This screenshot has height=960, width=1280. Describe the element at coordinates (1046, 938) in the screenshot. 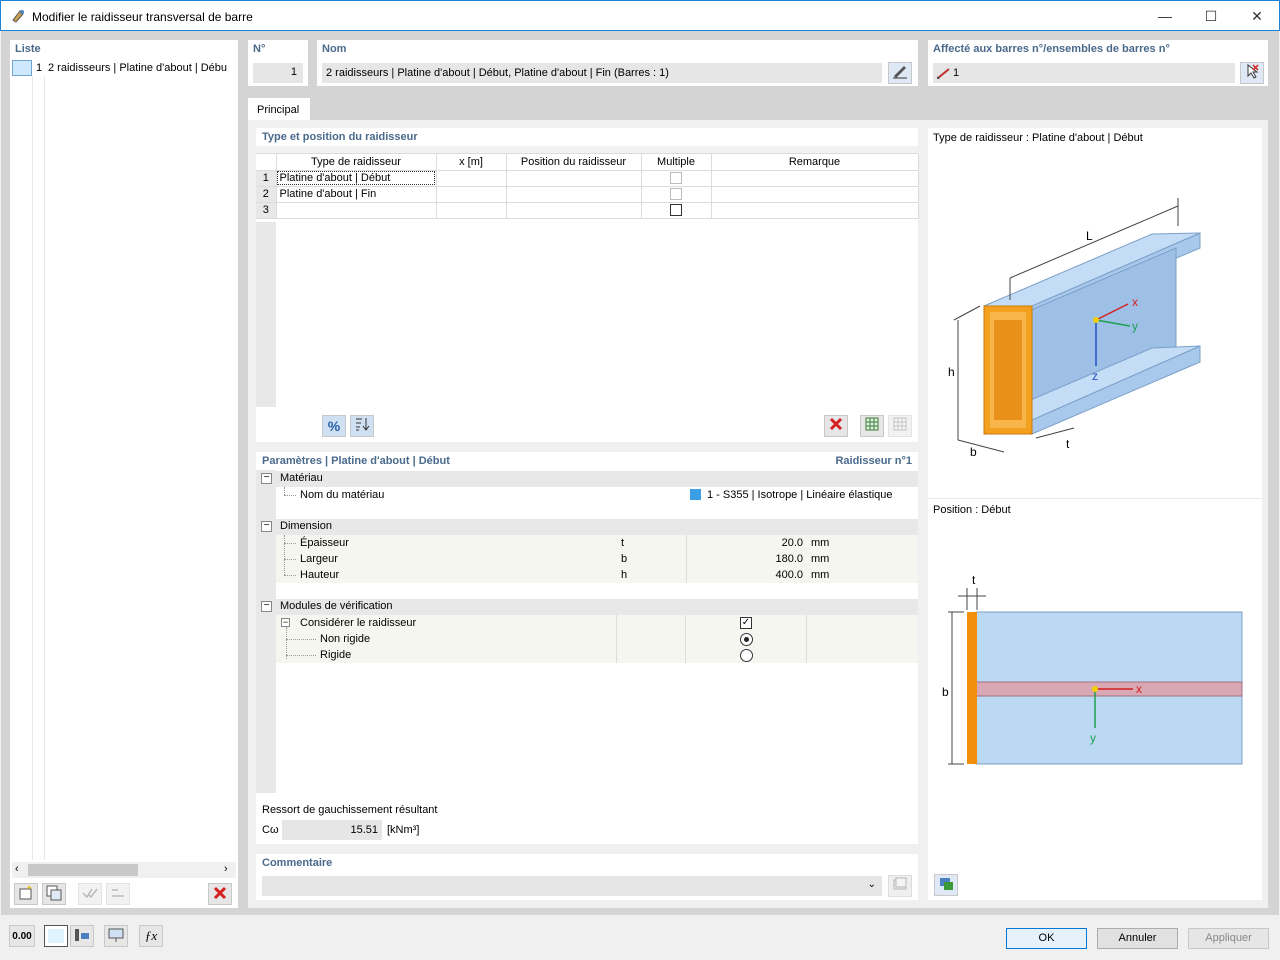

I see `ok-button: OK` at that location.